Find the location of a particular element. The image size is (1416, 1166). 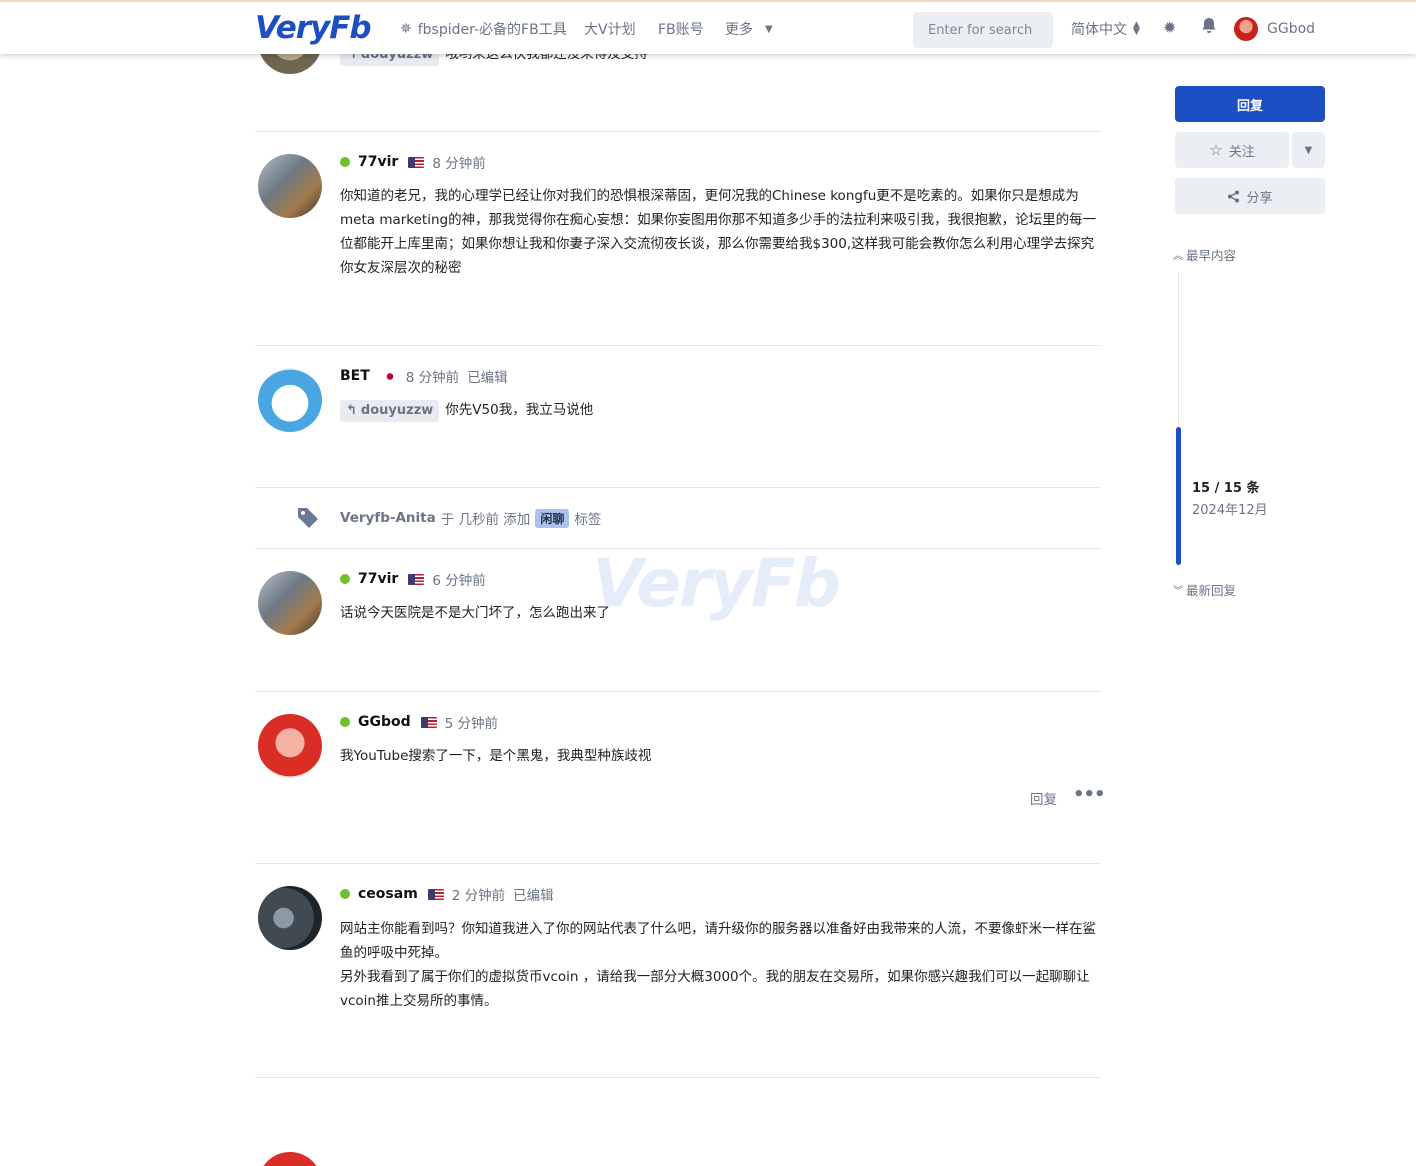

scrubber-info: 15 / 15 条 2024年12月 is located at coordinates (1230, 497).